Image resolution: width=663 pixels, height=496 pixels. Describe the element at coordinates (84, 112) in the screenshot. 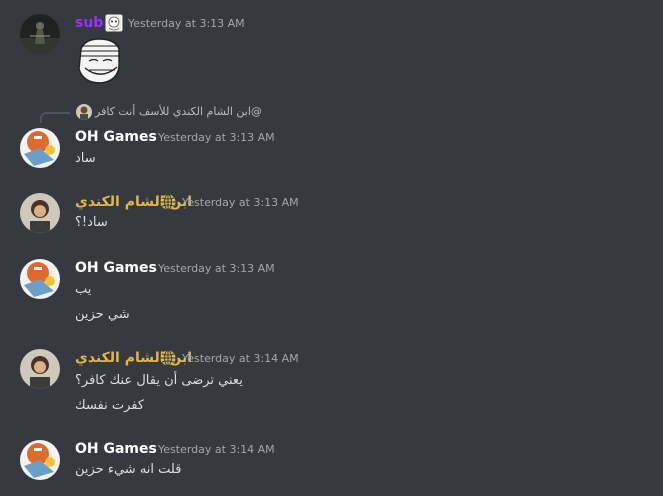

I see `reply-avatar` at that location.